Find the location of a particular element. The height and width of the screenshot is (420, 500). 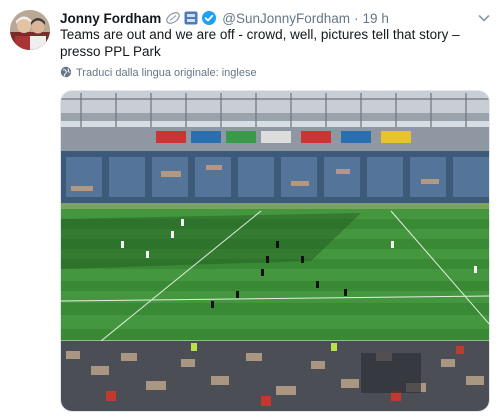

tweet-header: Jonny Fordham @SunJonnyFordham · 19 h is located at coordinates (276, 18).